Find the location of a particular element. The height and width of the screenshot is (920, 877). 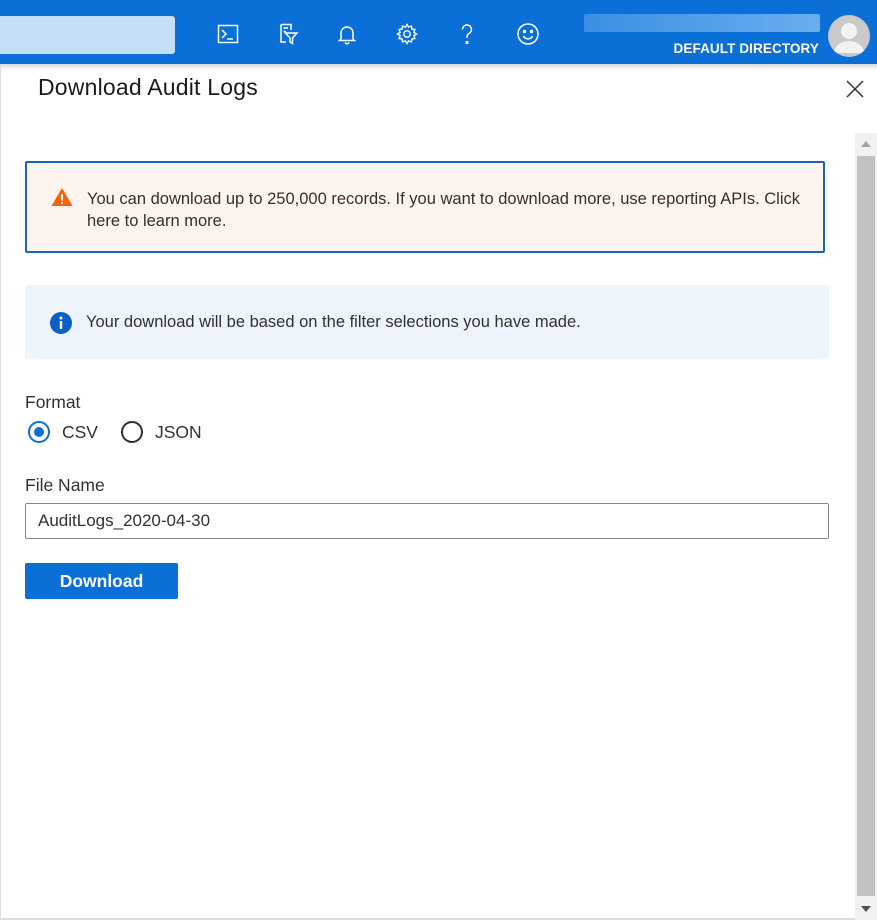

directory-label: DEFAULT DIRECTORY is located at coordinates (746, 48).